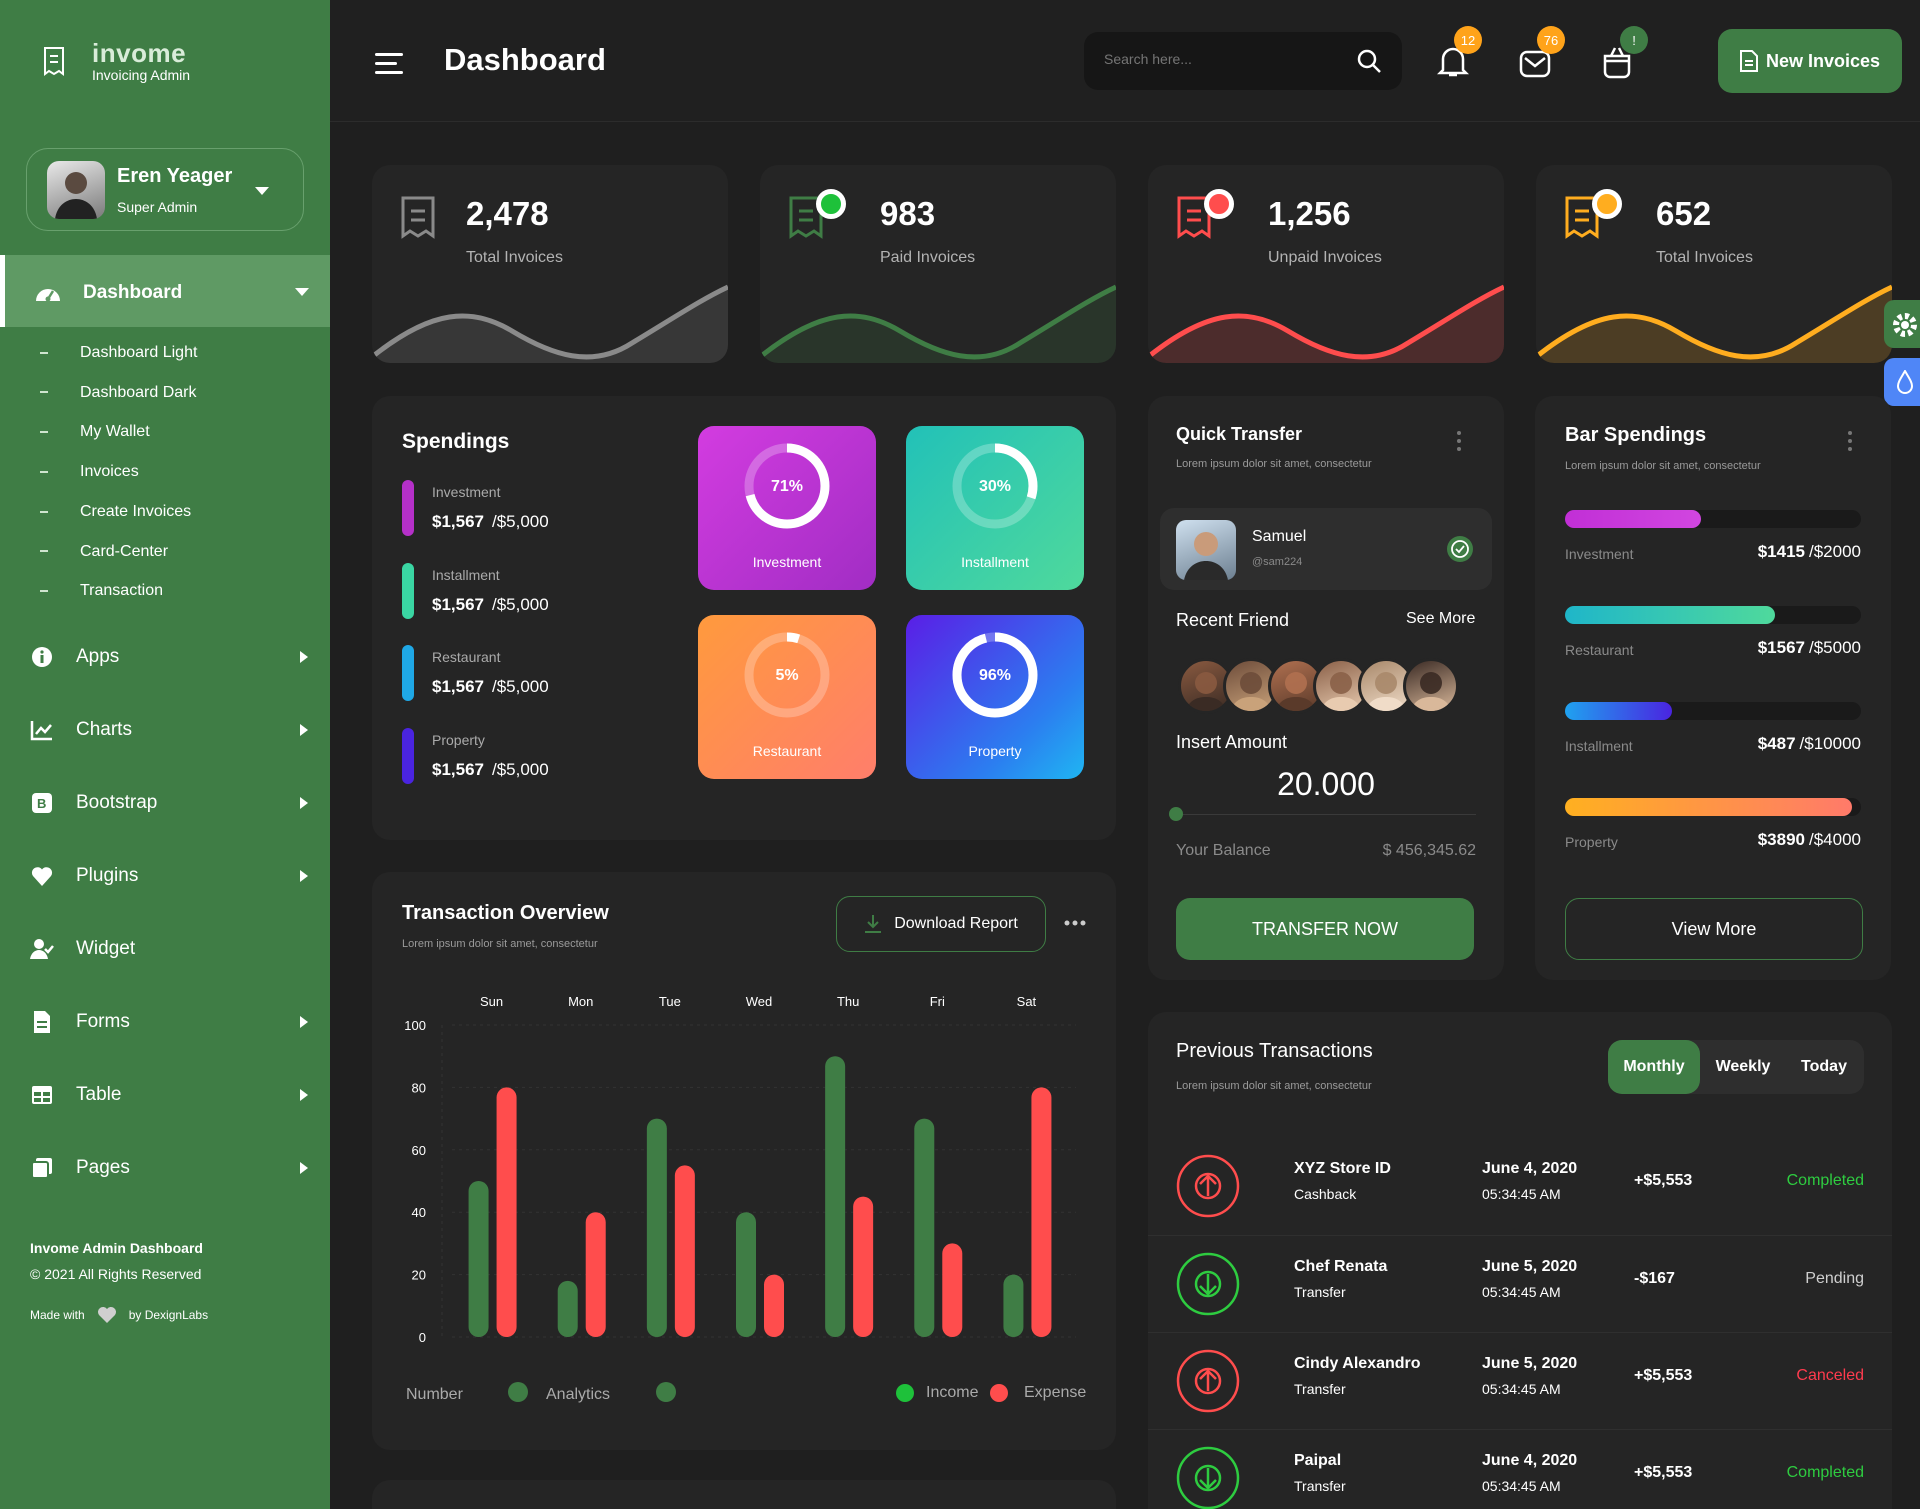  Describe the element at coordinates (1824, 1067) in the screenshot. I see `tab-today: Today` at that location.